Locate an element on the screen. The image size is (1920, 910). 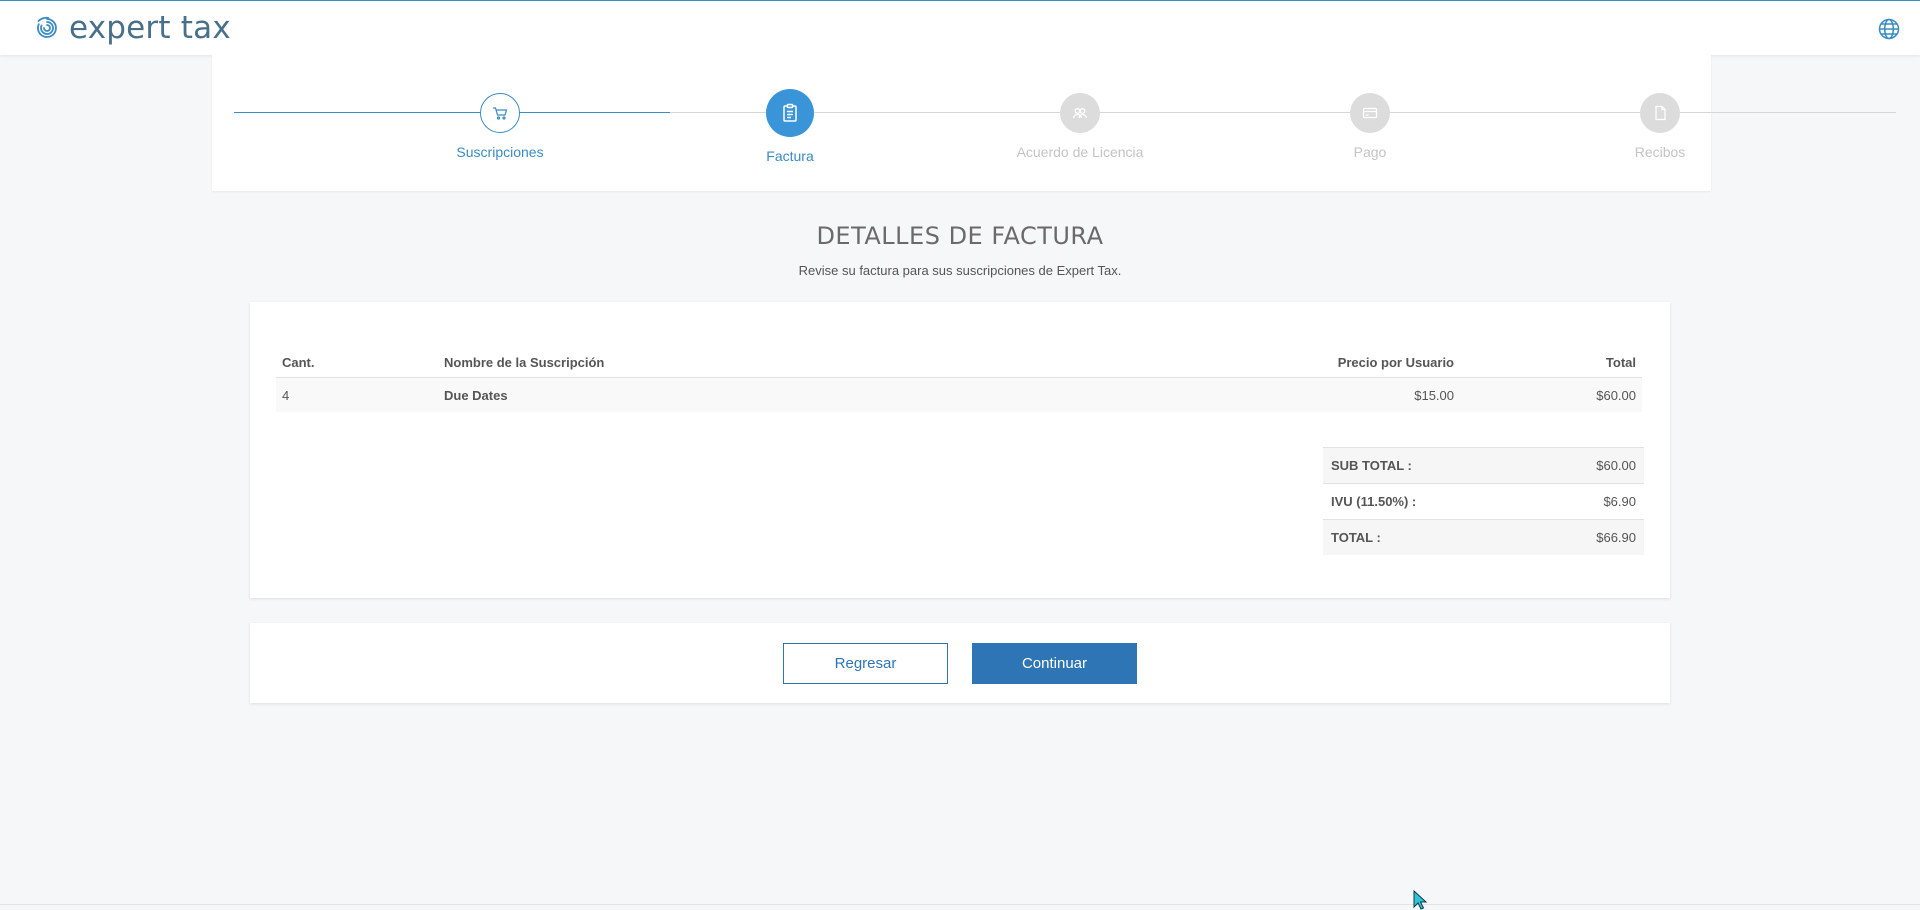
total-label: TOTAL : is located at coordinates (1356, 537).